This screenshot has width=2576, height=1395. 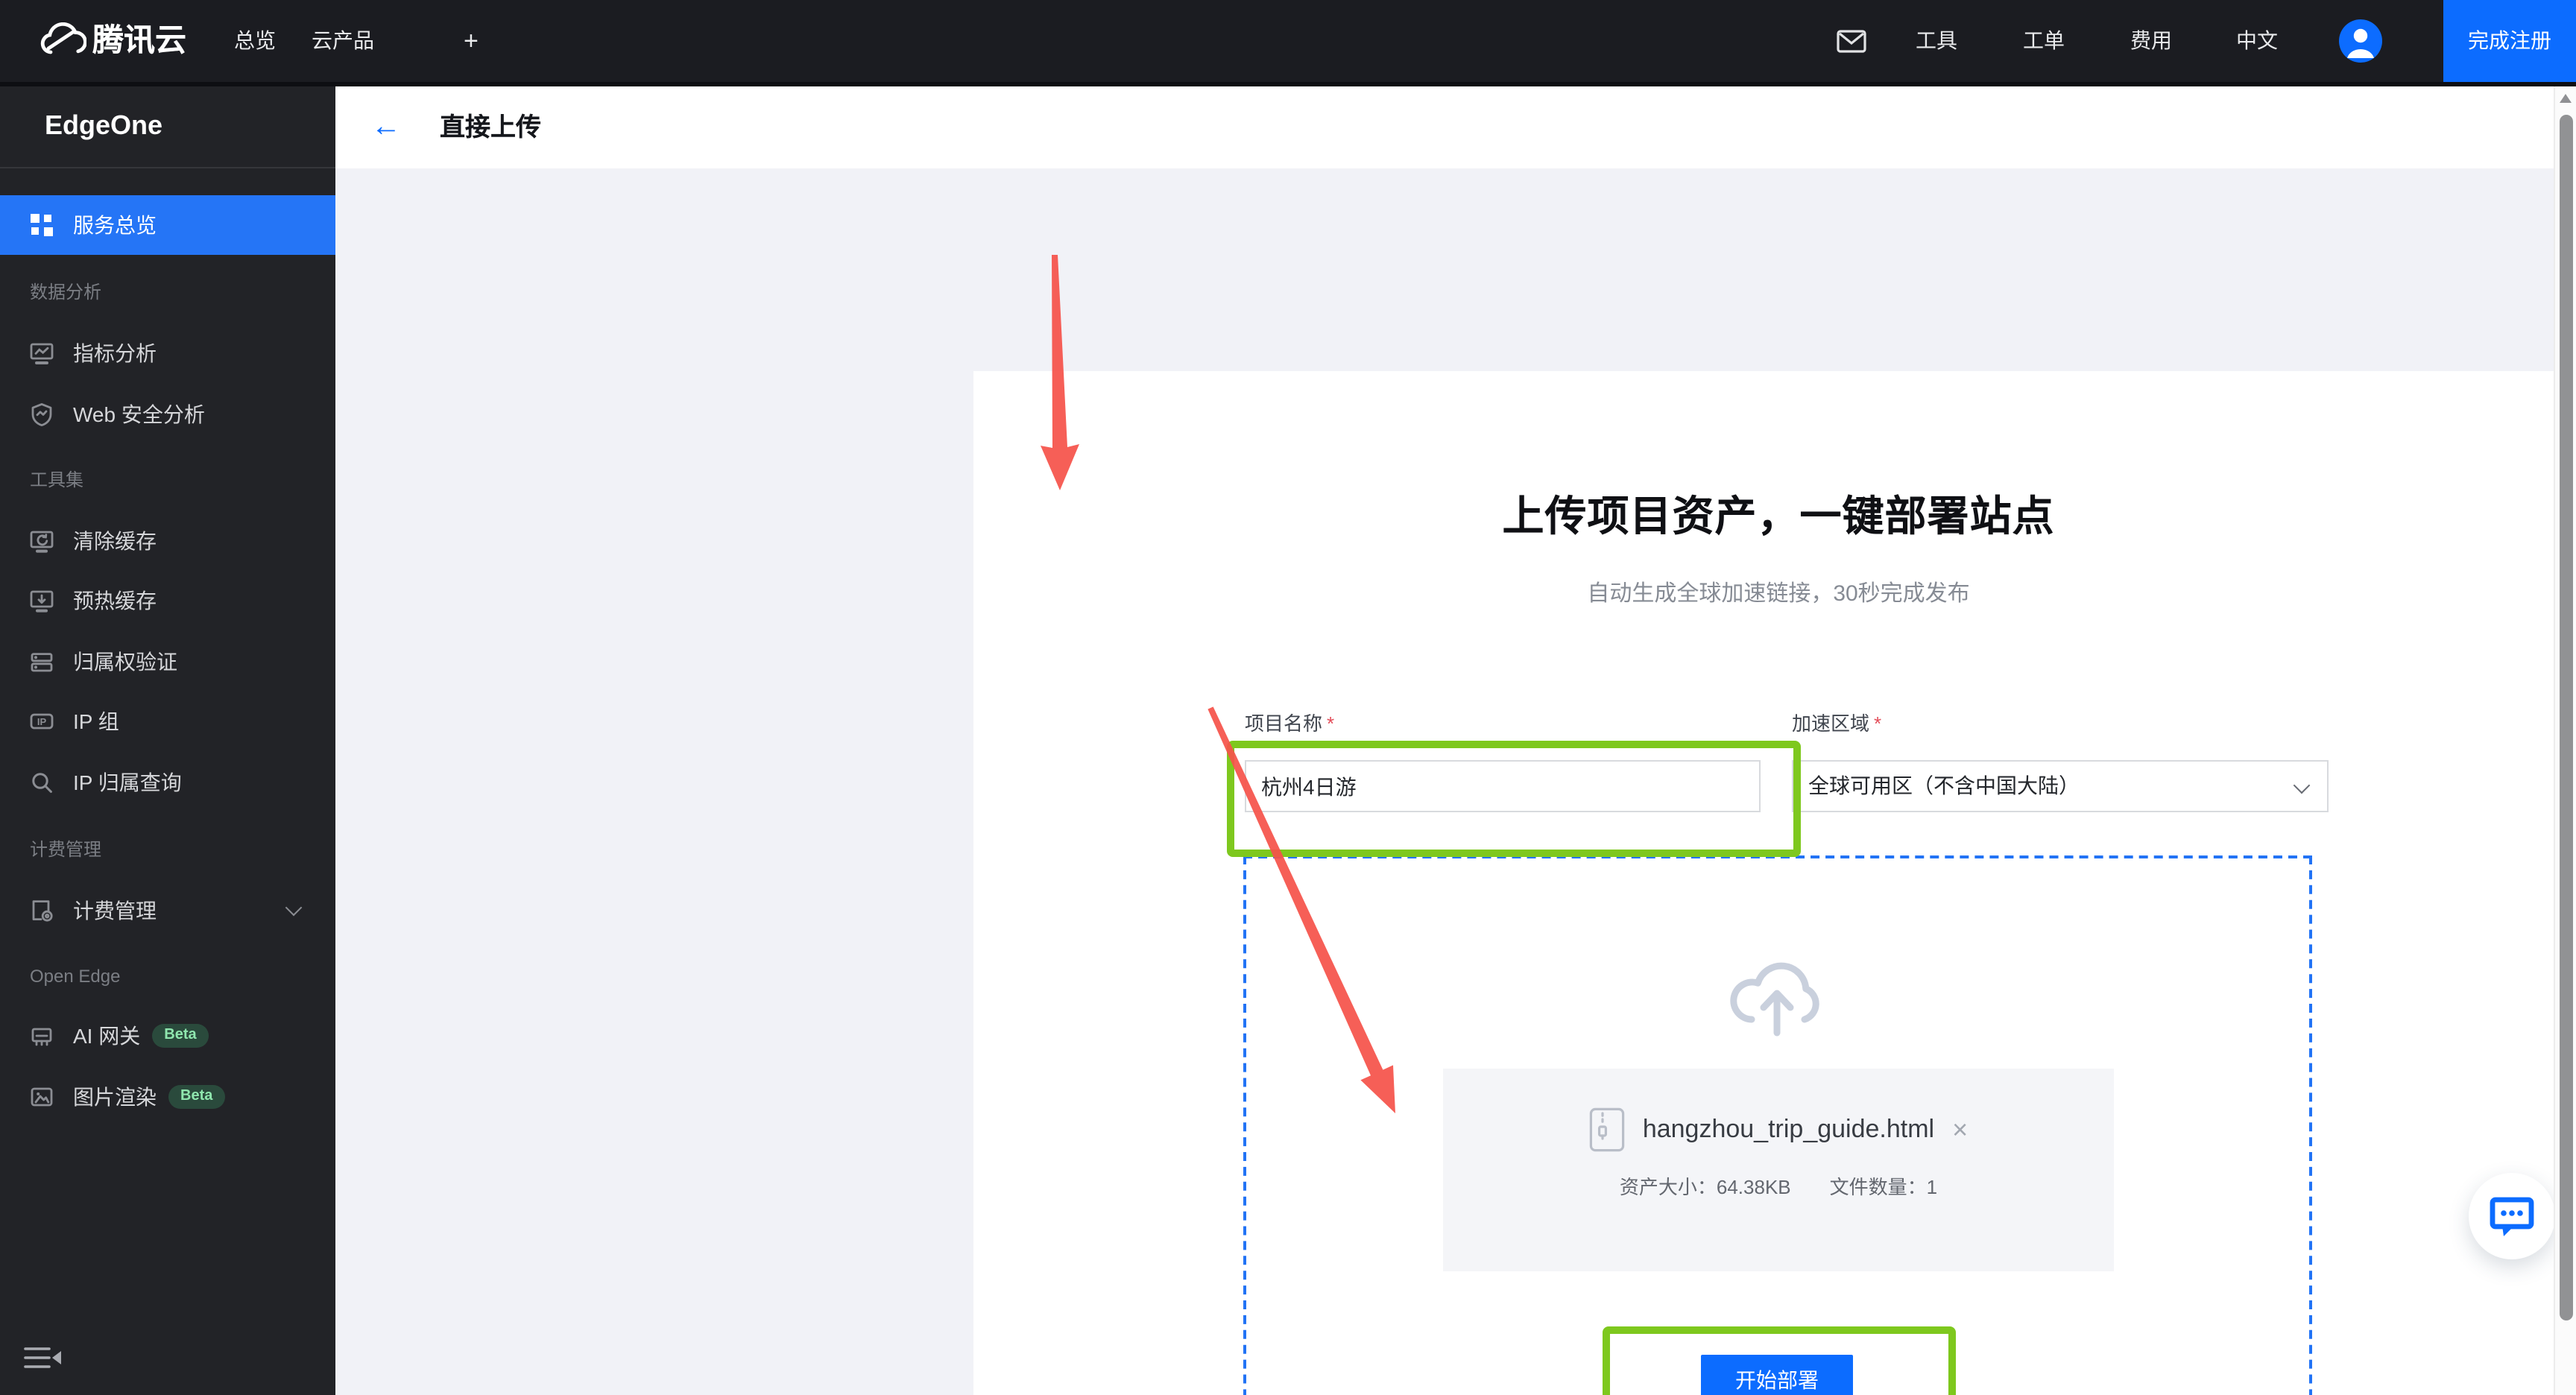 What do you see at coordinates (1705, 1187) in the screenshot?
I see `asset-size: 资产大小：64.38KB` at bounding box center [1705, 1187].